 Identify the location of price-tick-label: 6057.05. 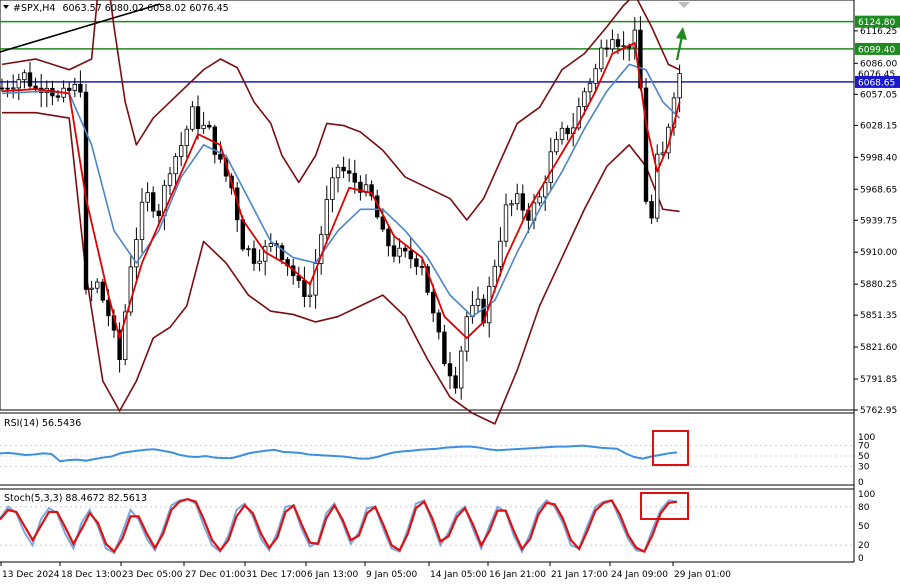
(878, 95).